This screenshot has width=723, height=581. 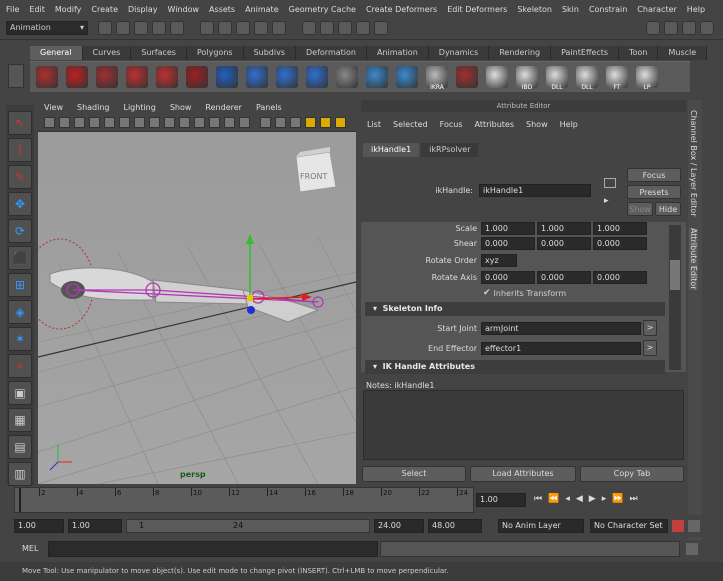 I want to click on menu-item-create-deformers: Create Deformers, so click(x=401, y=9).